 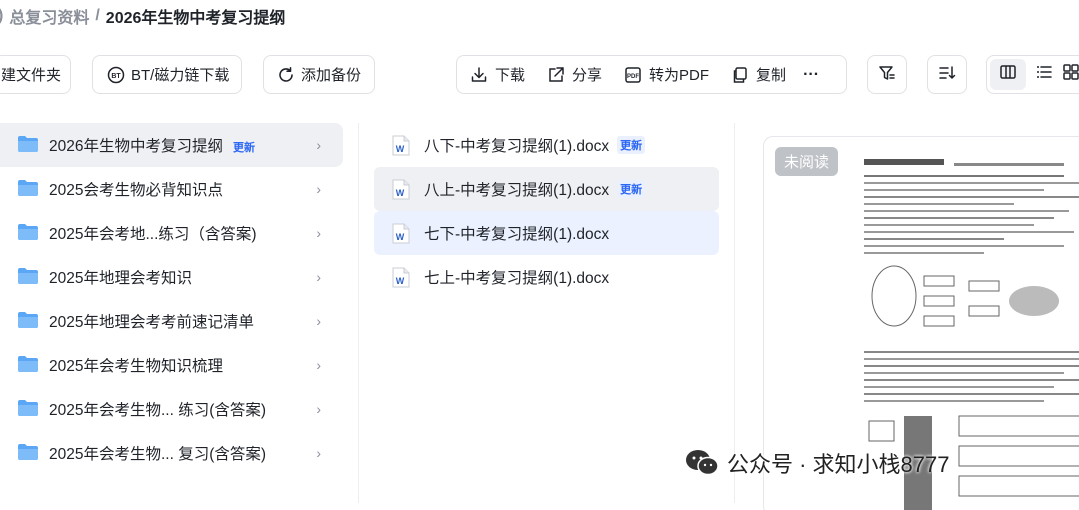 I want to click on folder-item: 2025年会考地...练习（含答案) ›, so click(x=171, y=233).